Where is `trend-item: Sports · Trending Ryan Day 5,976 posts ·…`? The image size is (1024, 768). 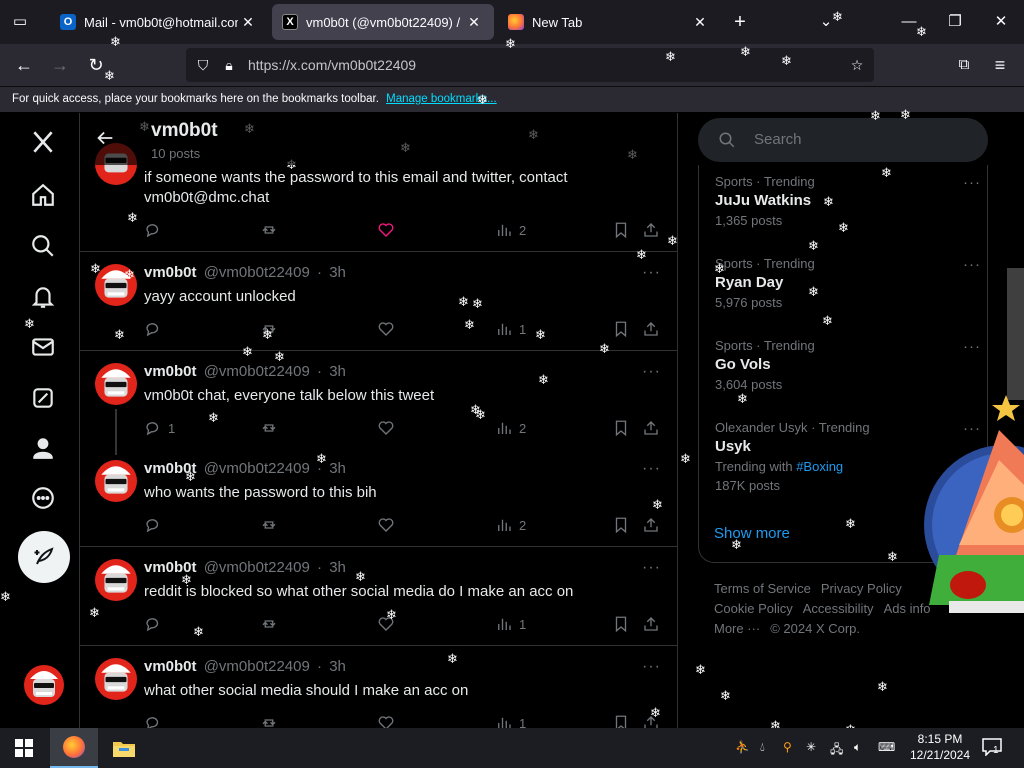 trend-item: Sports · Trending Ryan Day 5,976 posts ·… is located at coordinates (847, 283).